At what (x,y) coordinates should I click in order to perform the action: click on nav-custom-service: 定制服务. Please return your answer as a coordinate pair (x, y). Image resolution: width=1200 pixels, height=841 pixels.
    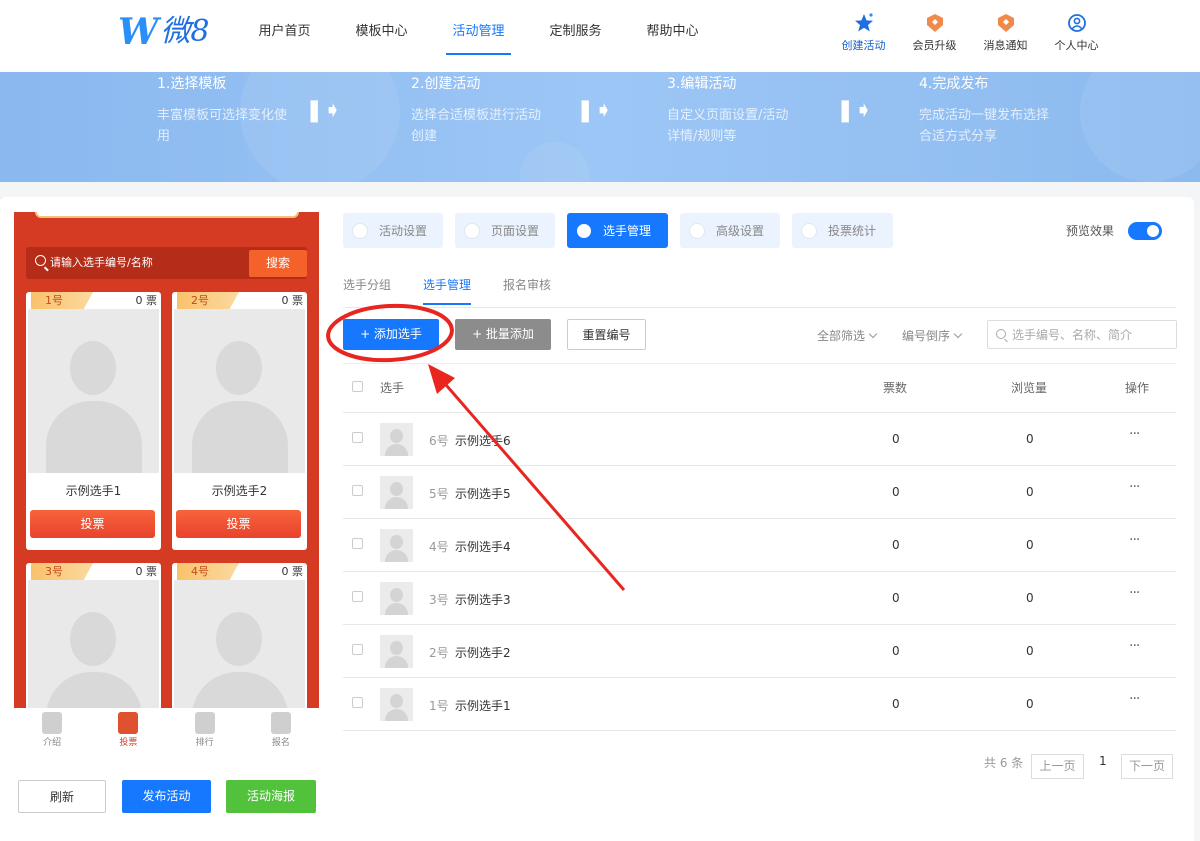
    Looking at the image, I should click on (575, 36).